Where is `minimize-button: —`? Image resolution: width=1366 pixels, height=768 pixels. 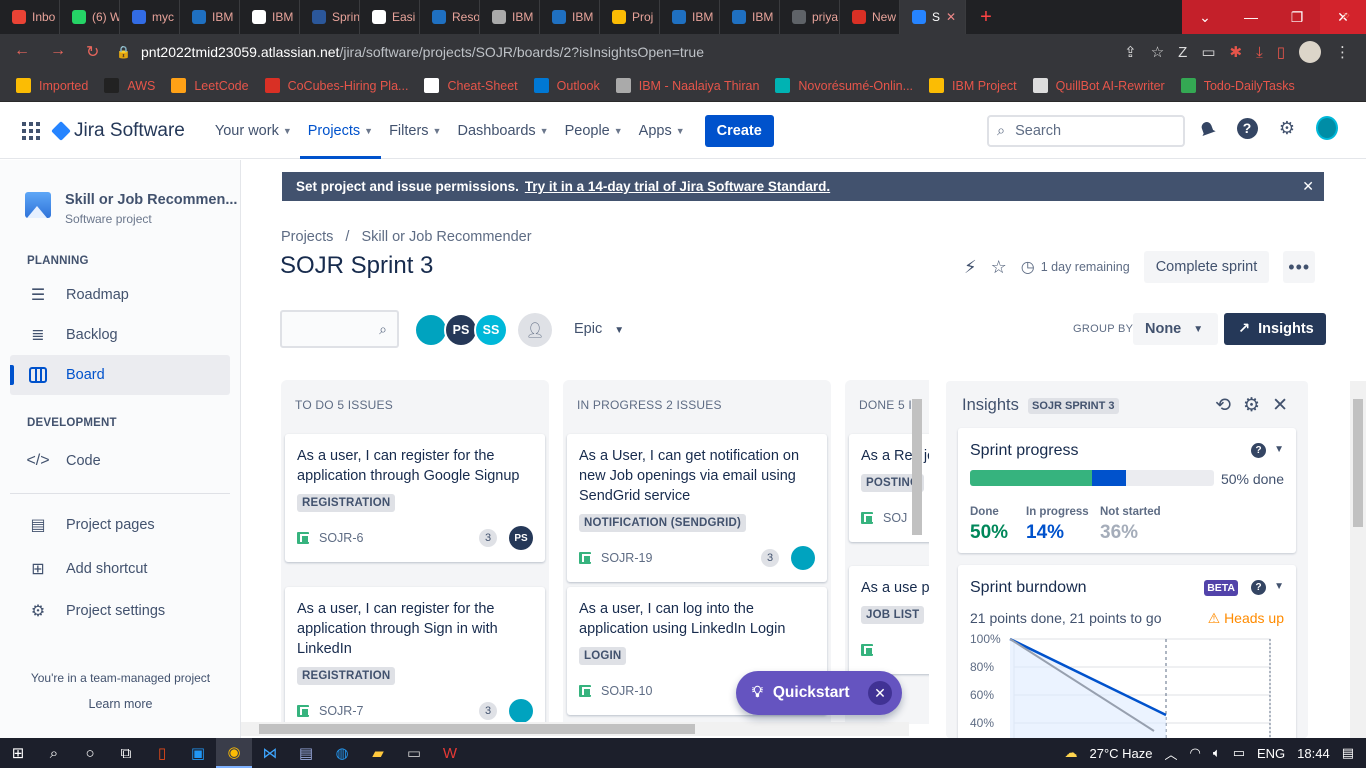 minimize-button: — is located at coordinates (1251, 17).